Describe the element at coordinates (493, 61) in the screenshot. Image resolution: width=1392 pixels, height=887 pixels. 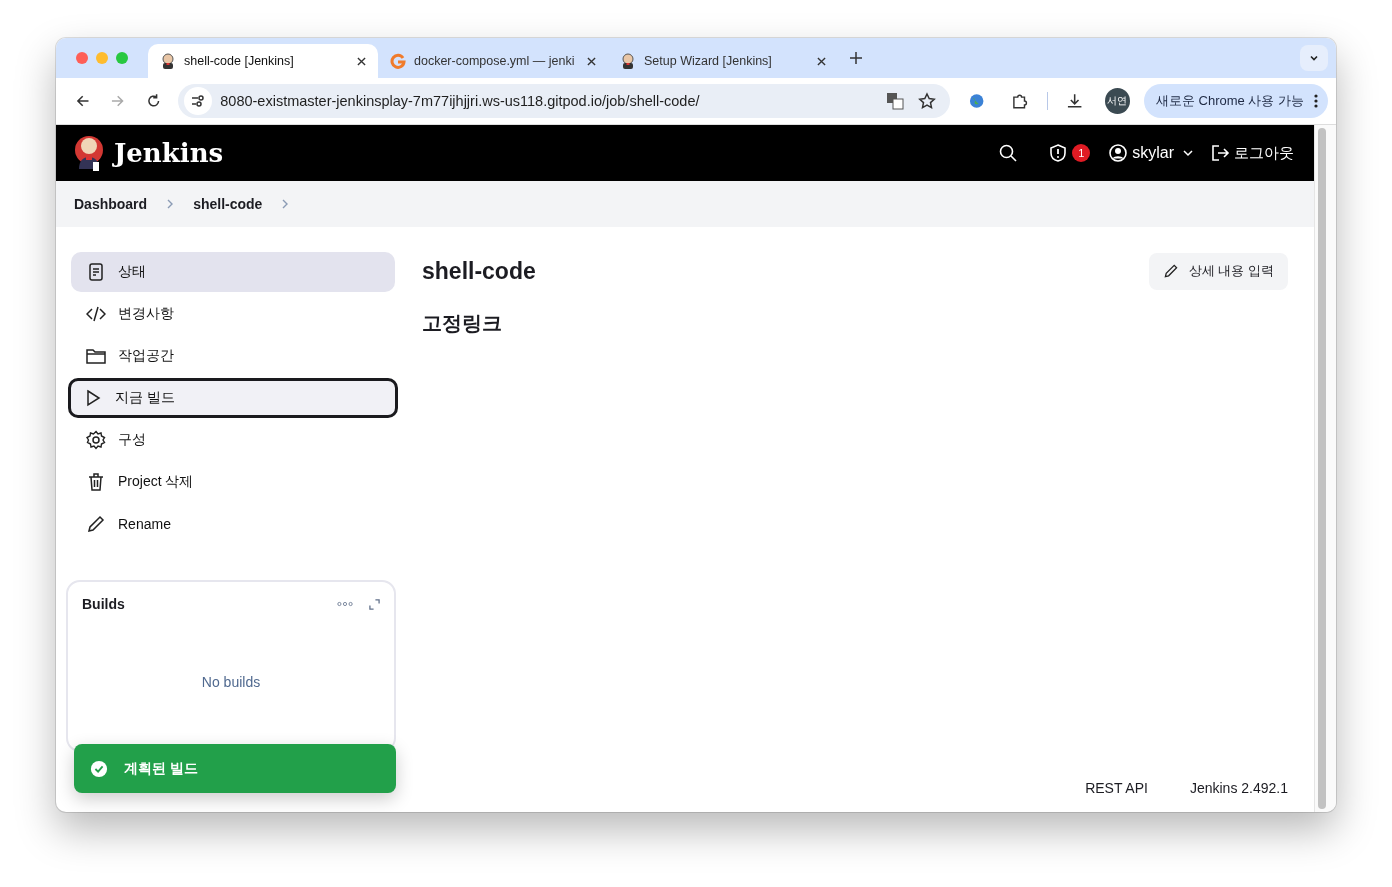
I see `browser-tab: docker-compose.yml — jenki` at that location.